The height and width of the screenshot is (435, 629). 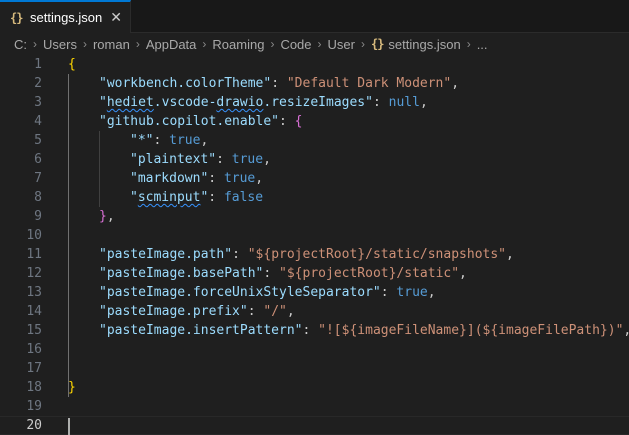 I want to click on breadcrumb-item: roman, so click(x=111, y=44).